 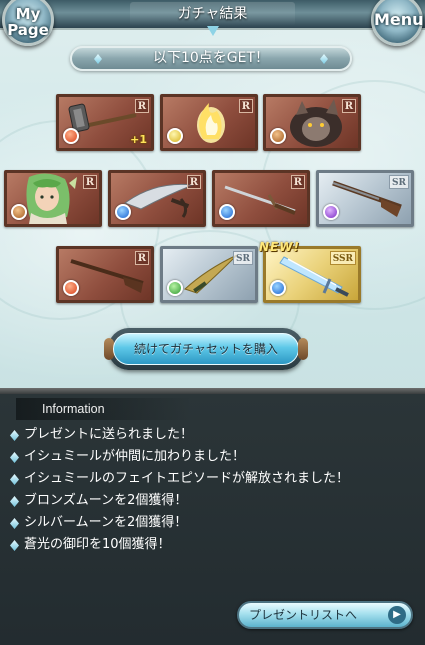 I want to click on info-message: シルバームーンを2個獲得！, so click(x=106, y=522).